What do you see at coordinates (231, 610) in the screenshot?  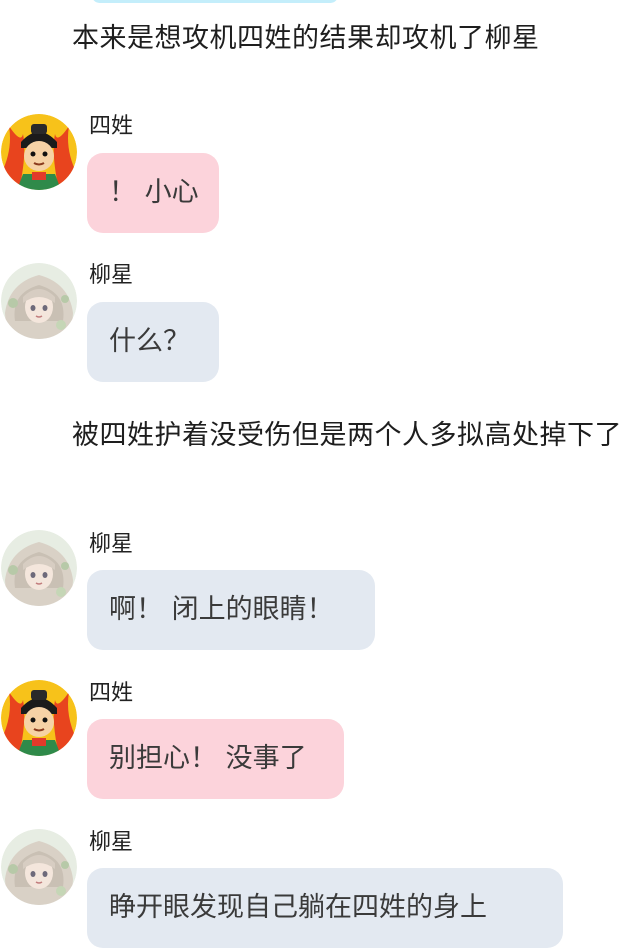 I see `message-bubble: 啊！ 闭上的眼睛！` at bounding box center [231, 610].